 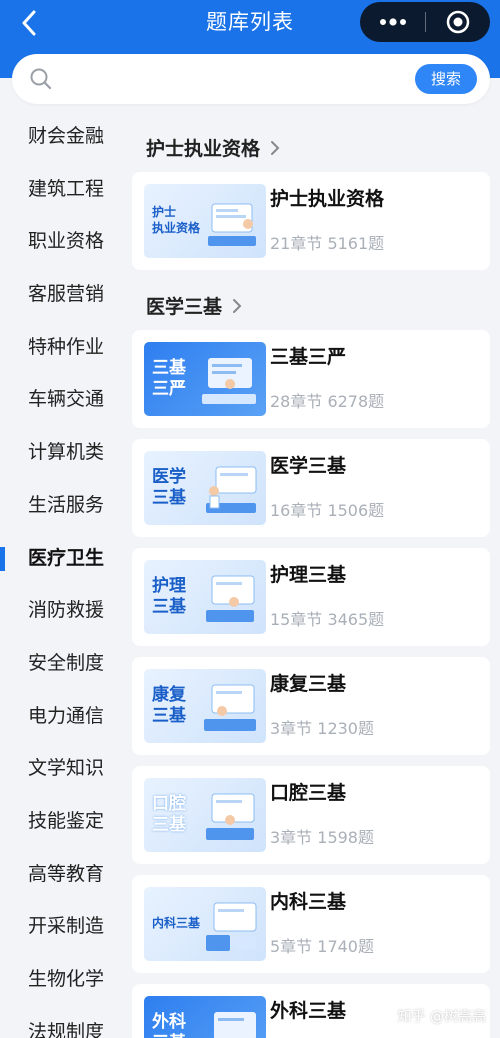 What do you see at coordinates (61, 926) in the screenshot?
I see `sidebar-item-kaicai: 开采制造` at bounding box center [61, 926].